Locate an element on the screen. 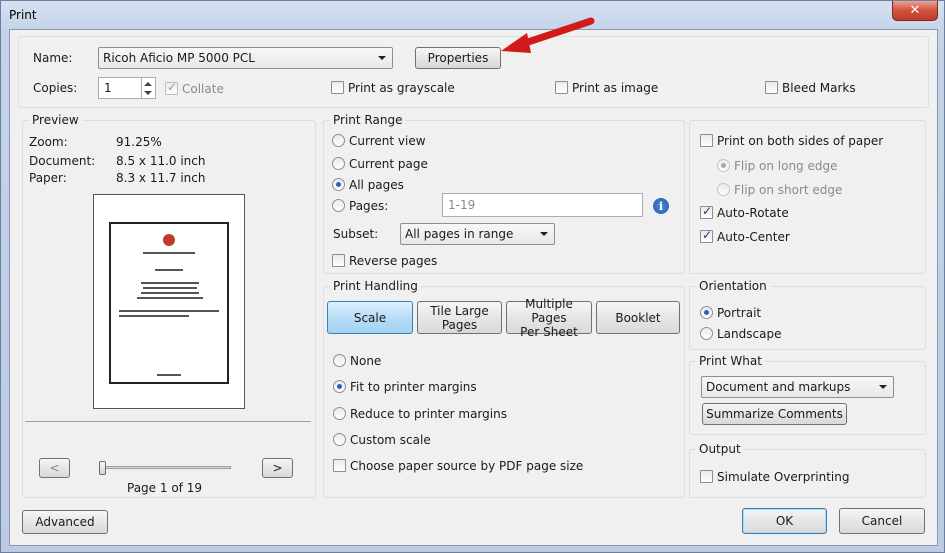 The width and height of the screenshot is (945, 553). window-title: Print is located at coordinates (23, 15).